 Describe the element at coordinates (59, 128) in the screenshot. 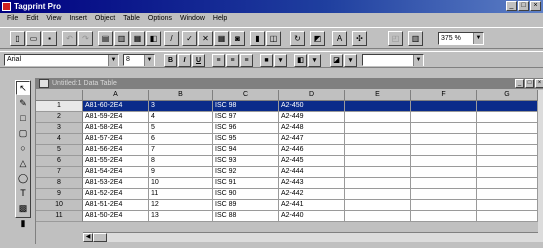

I see `row-number: 3` at that location.